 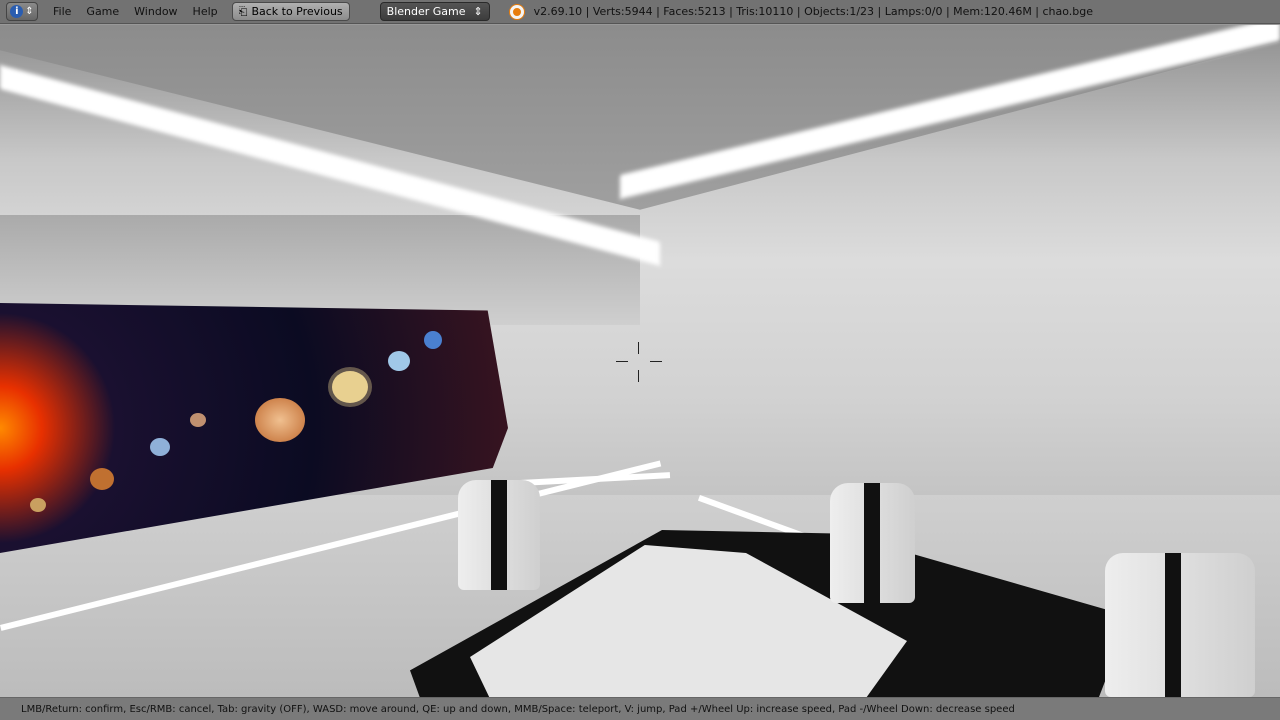 What do you see at coordinates (280, 420) in the screenshot?
I see `planet-jupiter` at bounding box center [280, 420].